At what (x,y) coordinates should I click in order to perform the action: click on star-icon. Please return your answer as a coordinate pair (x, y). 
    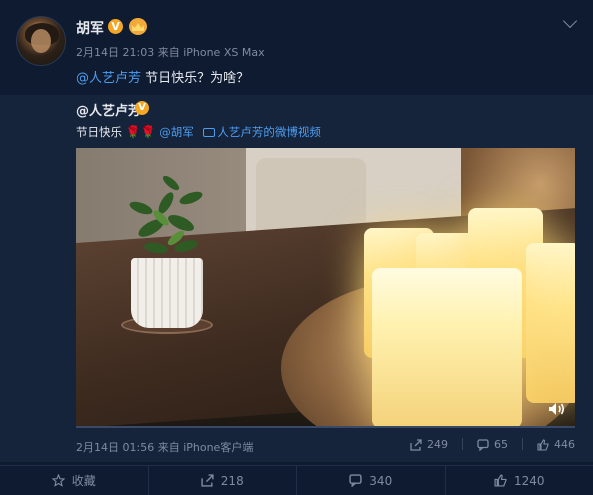
    Looking at the image, I should click on (58, 480).